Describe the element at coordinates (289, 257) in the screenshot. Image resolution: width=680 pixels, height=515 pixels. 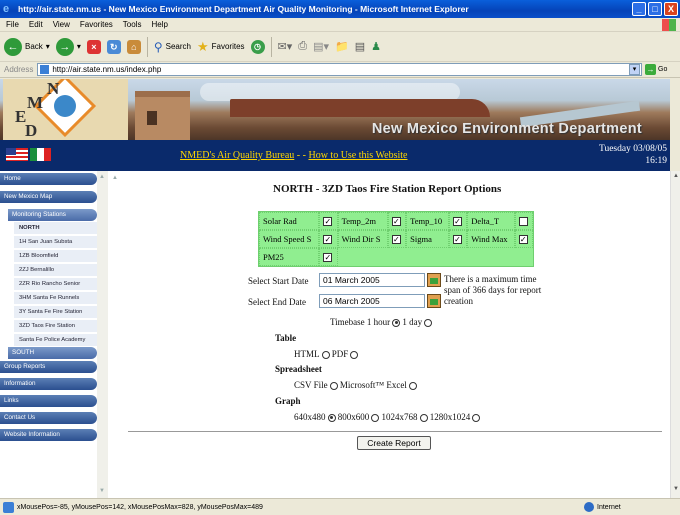
I see `param-label: PM25` at that location.